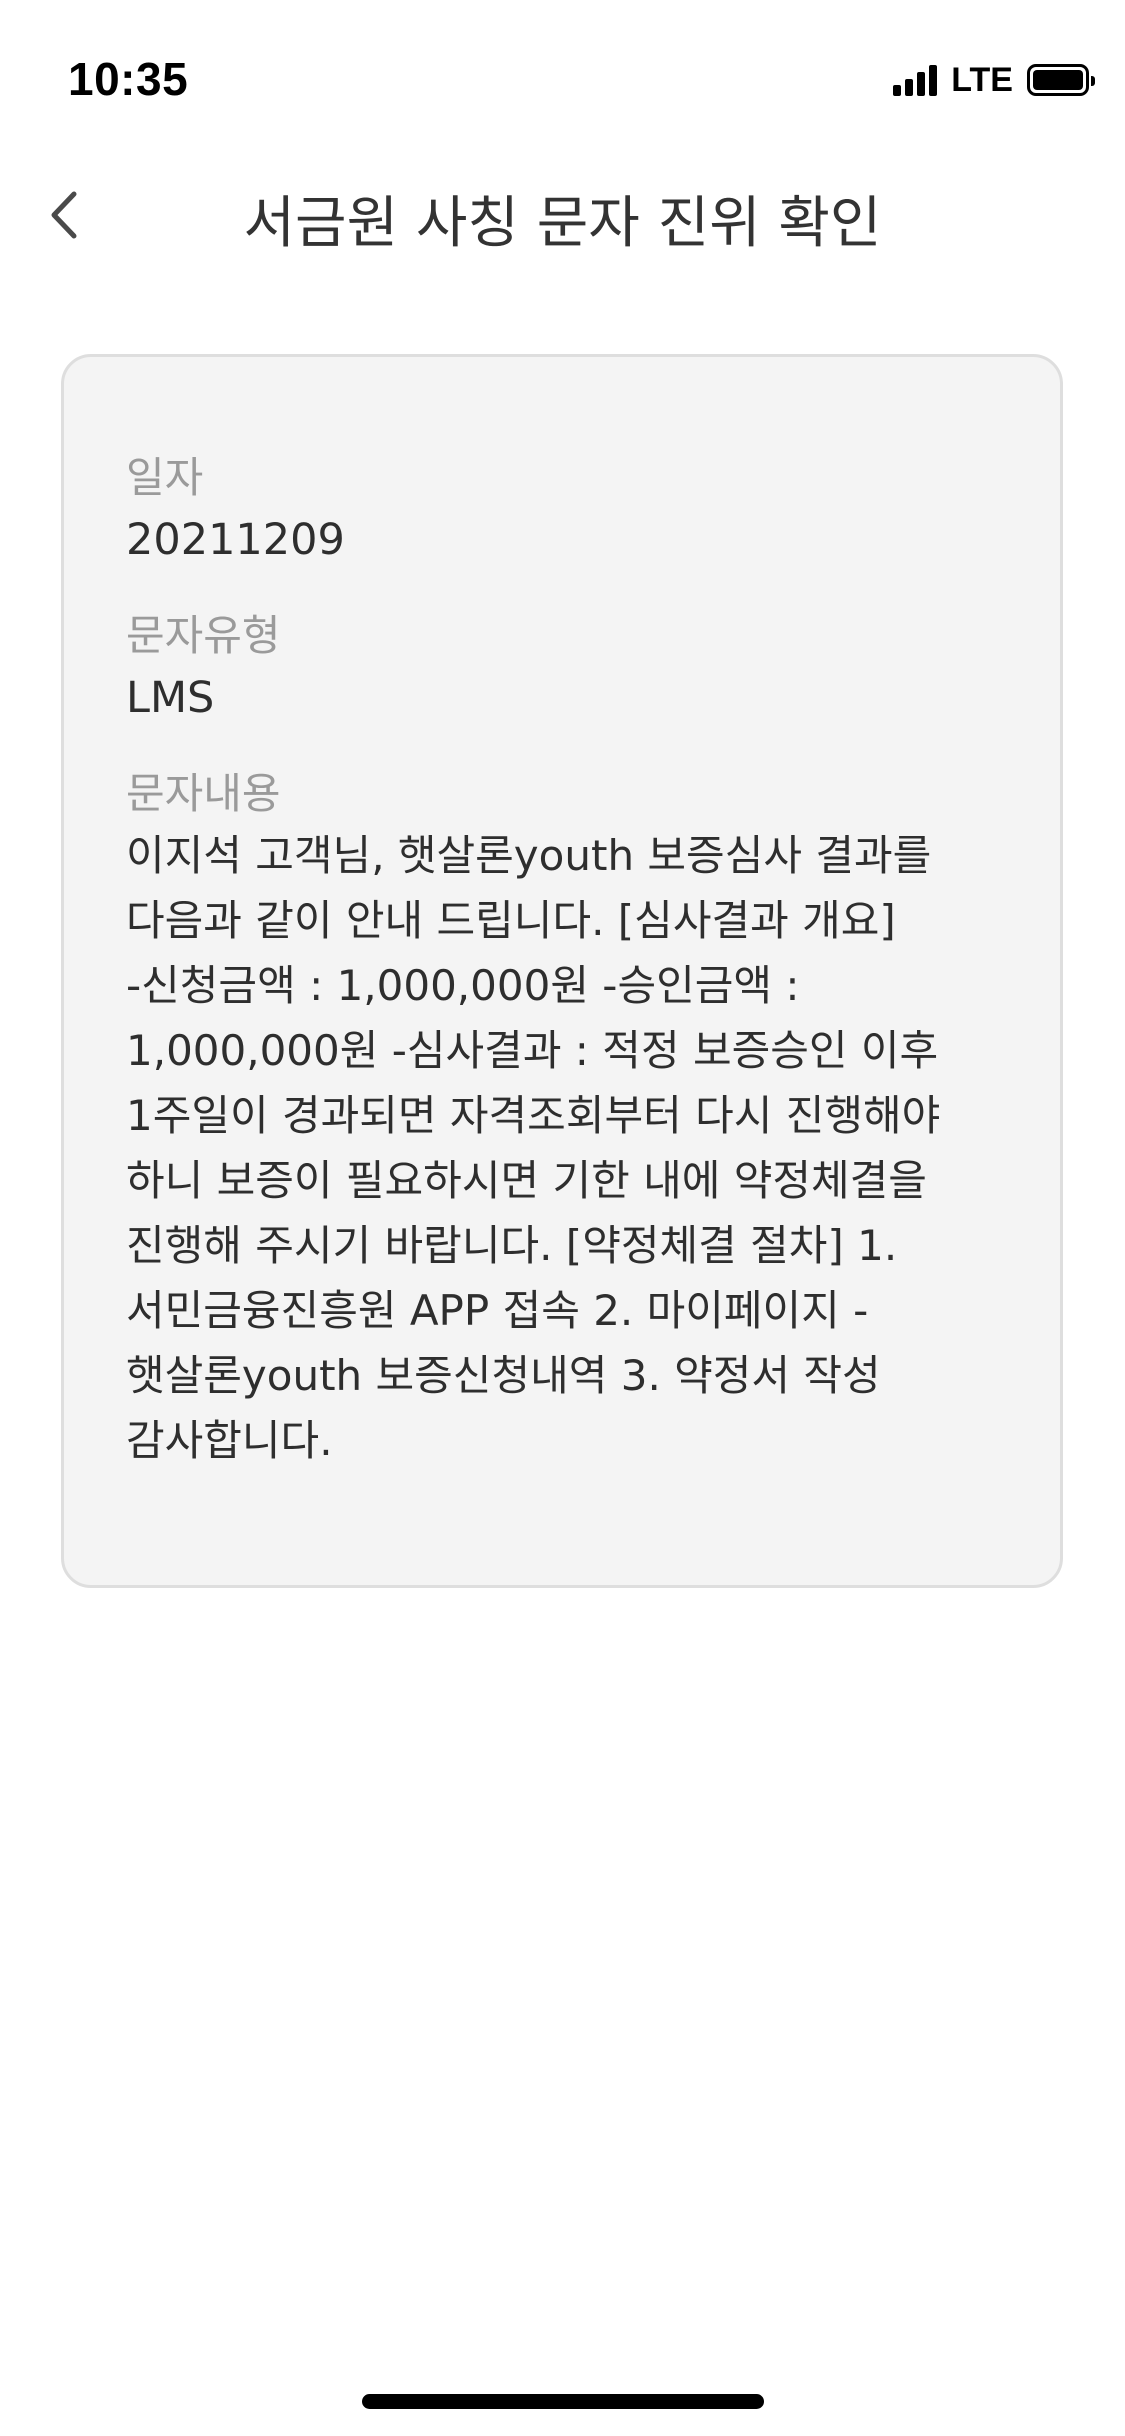  Describe the element at coordinates (562, 75) in the screenshot. I see `status-bar: 10:35 LTE` at that location.